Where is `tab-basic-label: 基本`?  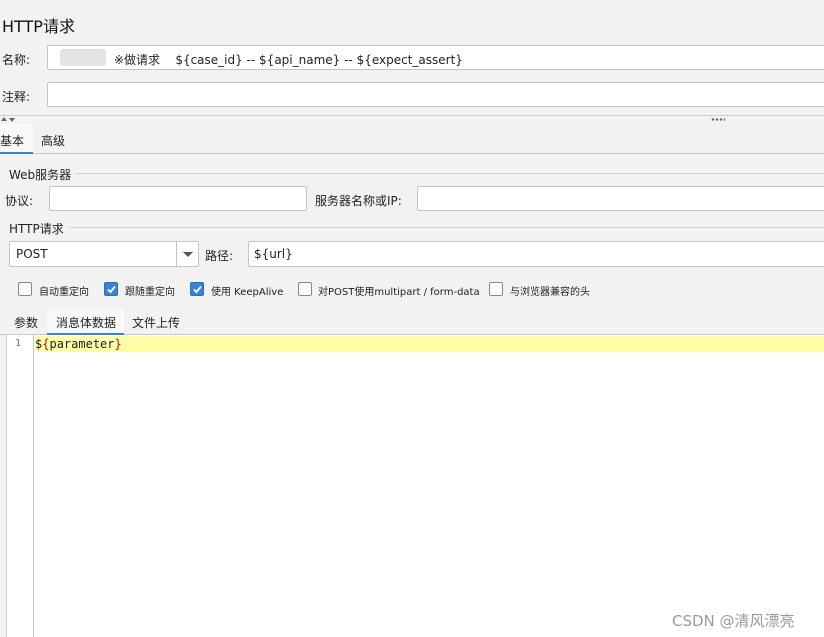
tab-basic-label: 基本 is located at coordinates (12, 141).